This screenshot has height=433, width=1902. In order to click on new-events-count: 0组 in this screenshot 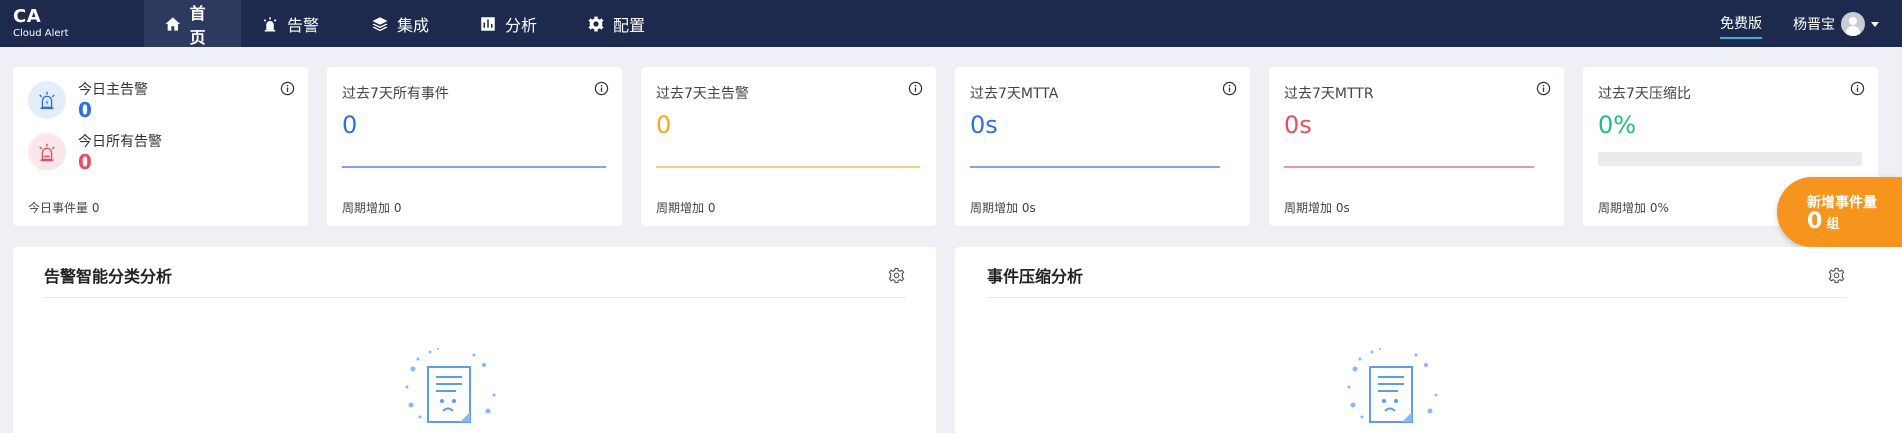, I will do `click(1823, 221)`.